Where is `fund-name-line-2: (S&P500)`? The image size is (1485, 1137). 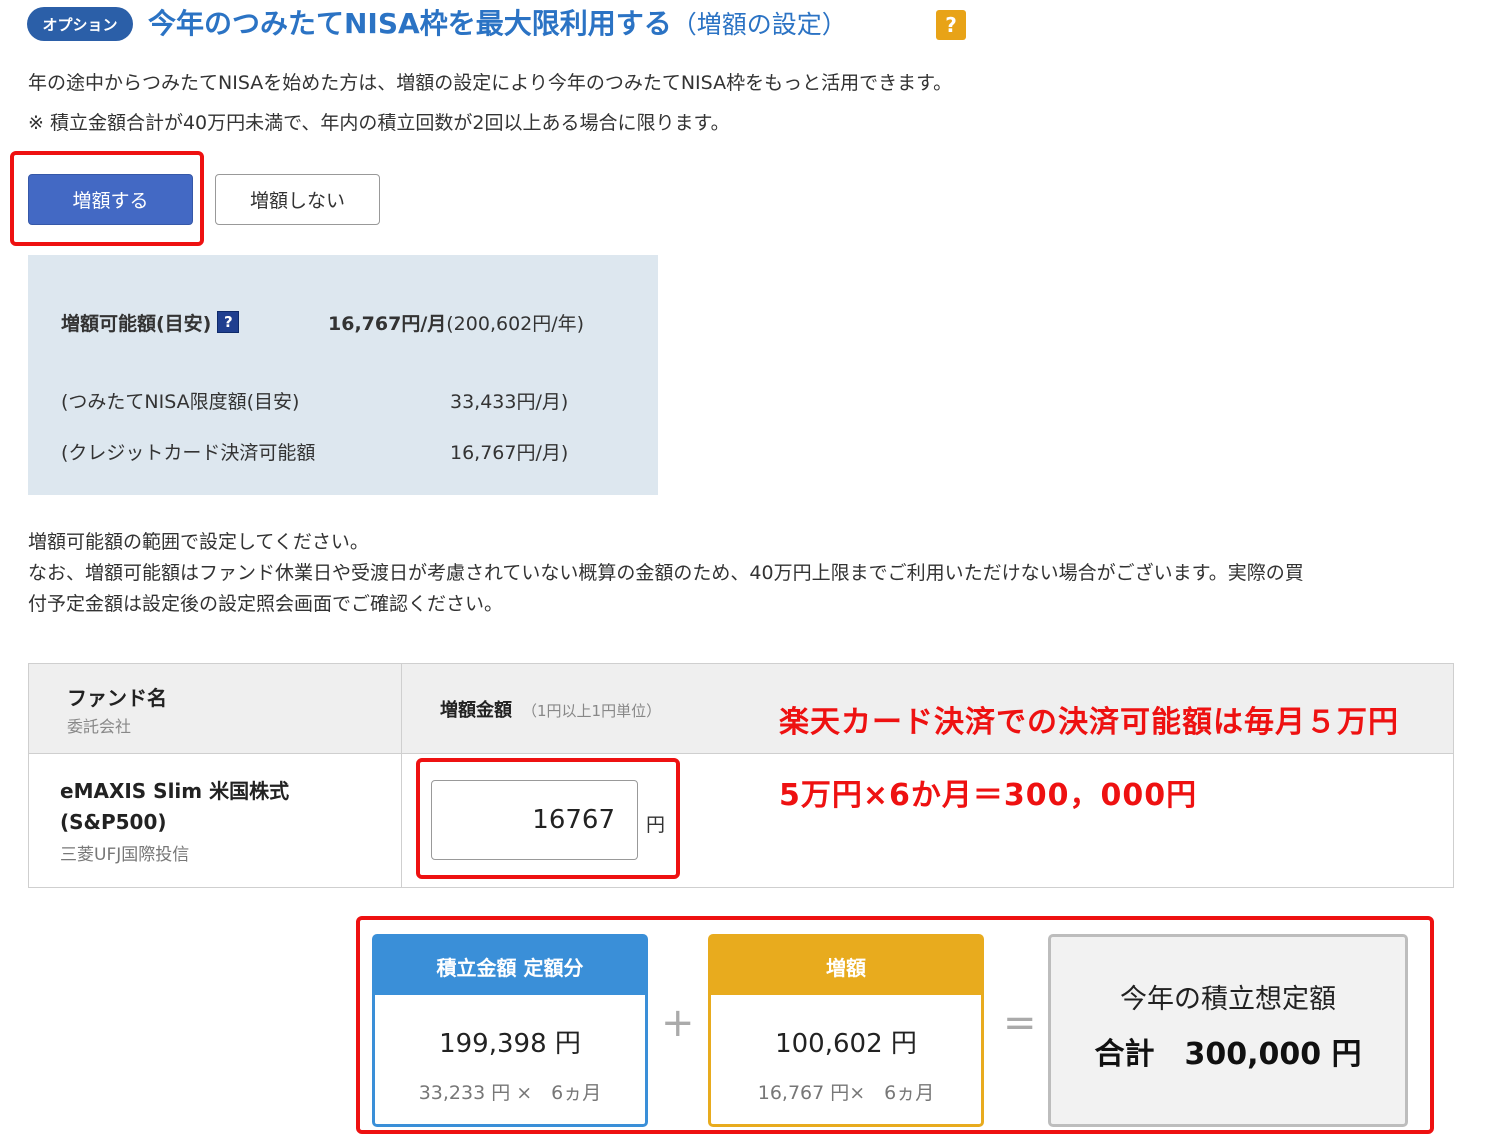
fund-name-line-2: (S&P500) is located at coordinates (113, 822).